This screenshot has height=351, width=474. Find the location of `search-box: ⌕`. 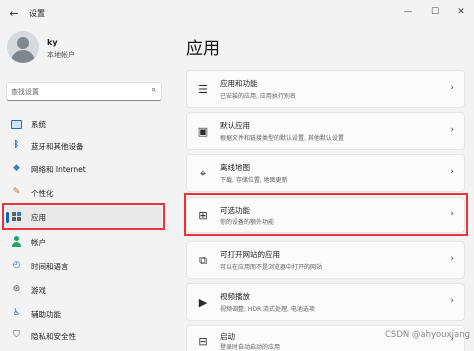

search-box: ⌕ is located at coordinates (84, 91).